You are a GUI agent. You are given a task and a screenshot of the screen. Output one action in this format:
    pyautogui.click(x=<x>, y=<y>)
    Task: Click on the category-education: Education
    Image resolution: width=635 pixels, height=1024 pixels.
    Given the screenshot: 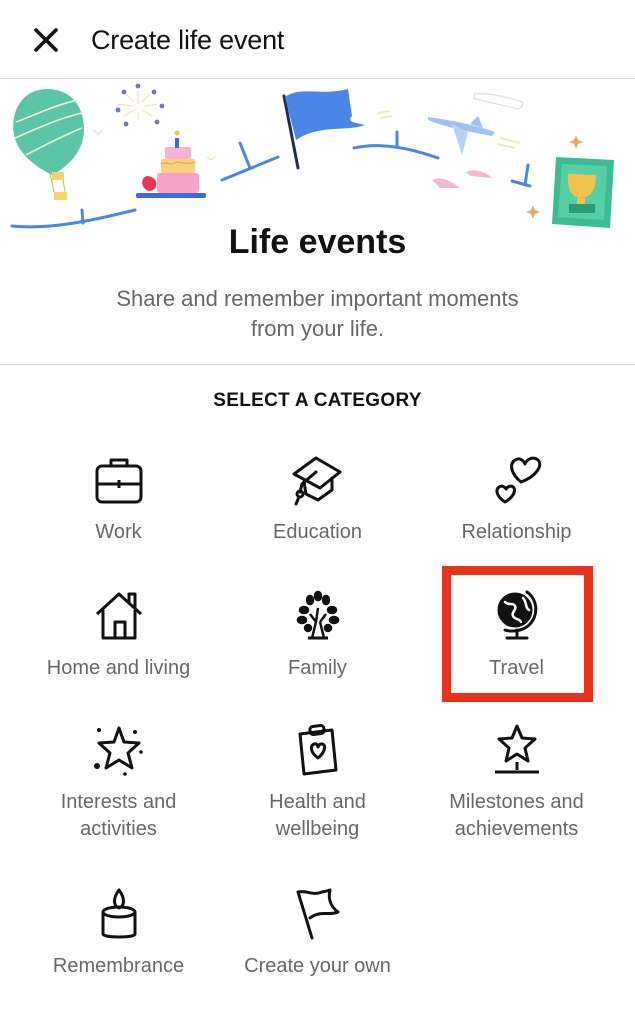 What is the action you would take?
    pyautogui.click(x=317, y=499)
    